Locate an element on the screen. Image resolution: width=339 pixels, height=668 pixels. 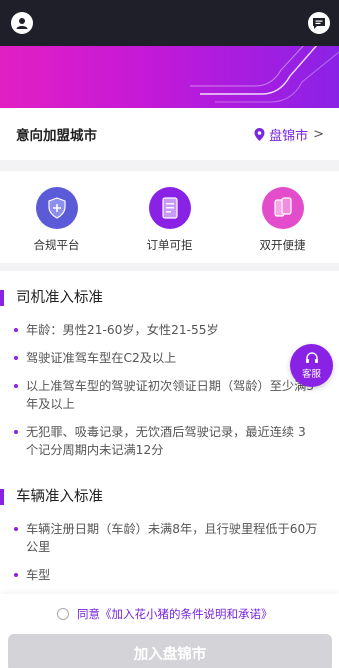
chevron-right-icon: > is located at coordinates (318, 134).